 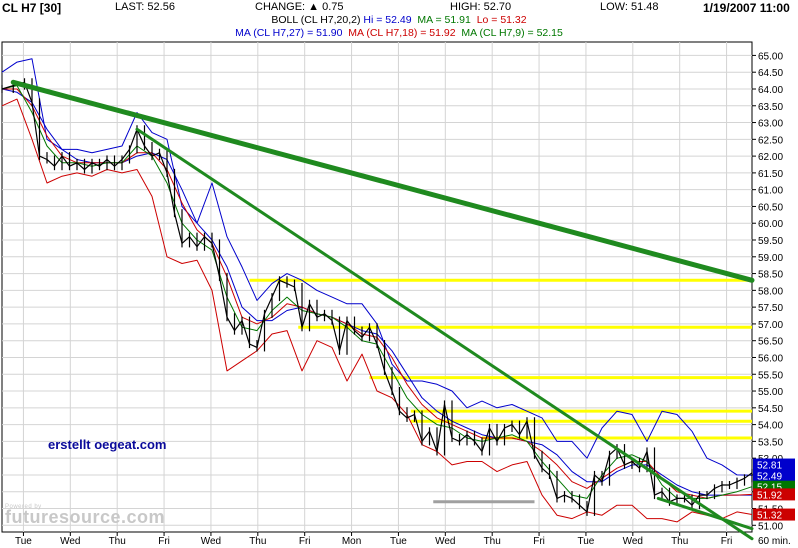 What do you see at coordinates (770, 258) in the screenshot?
I see `y-tick-label: 59.00` at bounding box center [770, 258].